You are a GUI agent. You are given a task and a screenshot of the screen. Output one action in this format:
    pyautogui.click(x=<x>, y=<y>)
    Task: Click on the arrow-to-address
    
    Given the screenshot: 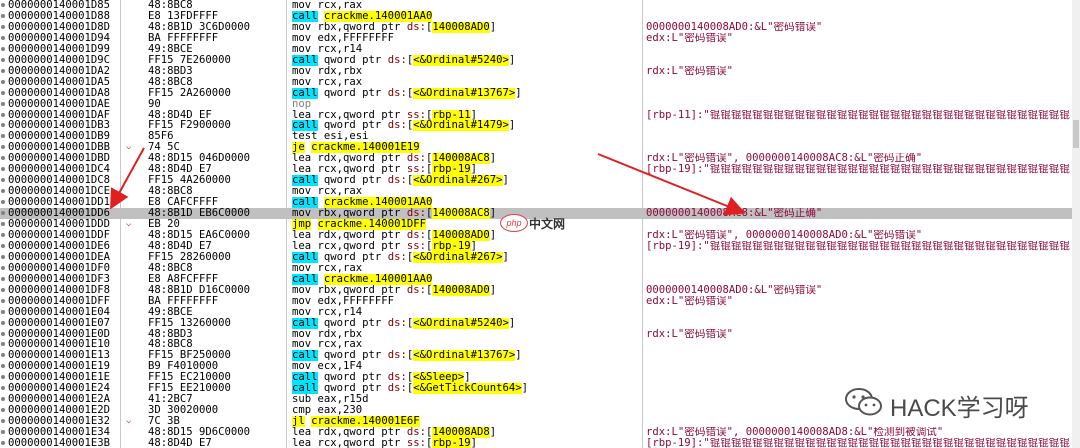 What is the action you would take?
    pyautogui.click(x=127, y=178)
    